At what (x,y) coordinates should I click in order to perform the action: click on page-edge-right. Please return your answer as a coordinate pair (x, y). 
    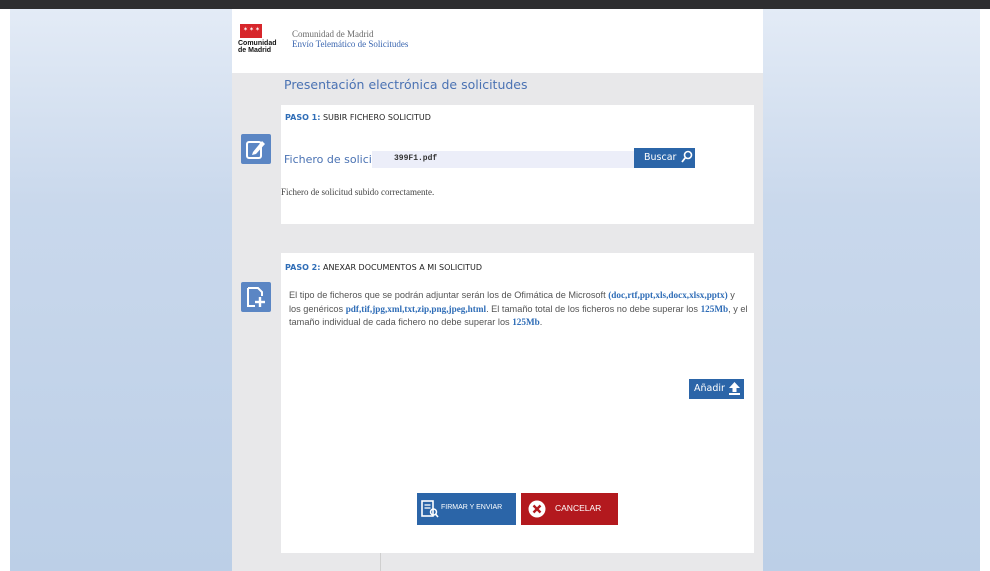
    Looking at the image, I should click on (985, 290).